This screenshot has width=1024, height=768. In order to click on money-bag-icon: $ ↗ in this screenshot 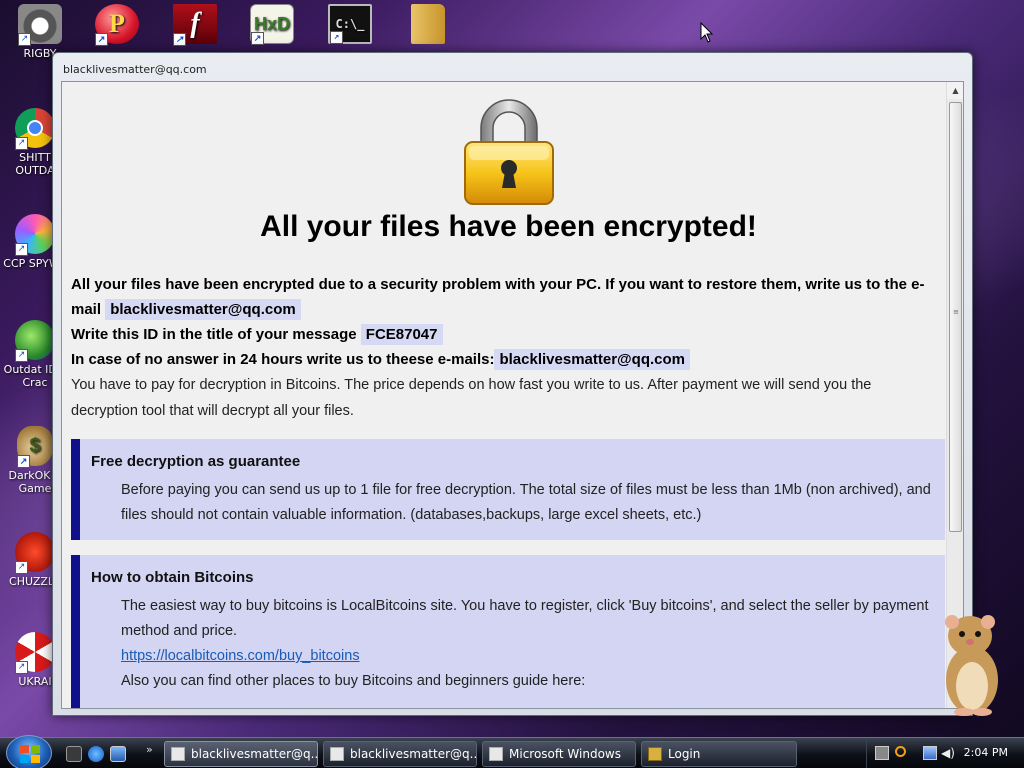, I will do `click(35, 447)`.